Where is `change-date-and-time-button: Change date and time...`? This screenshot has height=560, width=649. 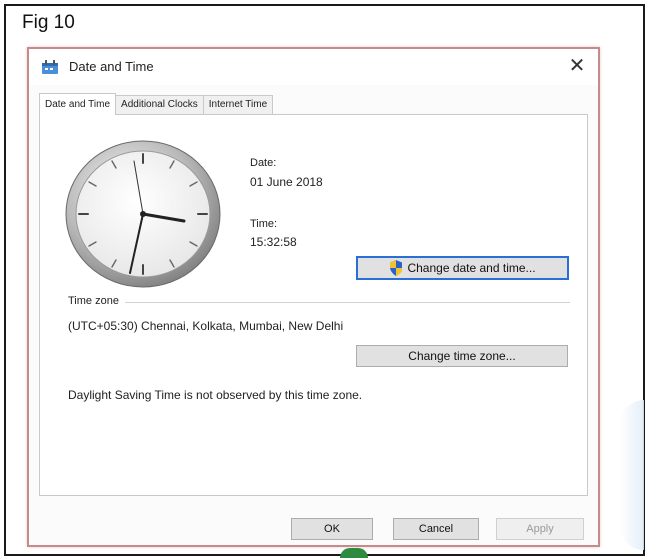 change-date-and-time-button: Change date and time... is located at coordinates (462, 268).